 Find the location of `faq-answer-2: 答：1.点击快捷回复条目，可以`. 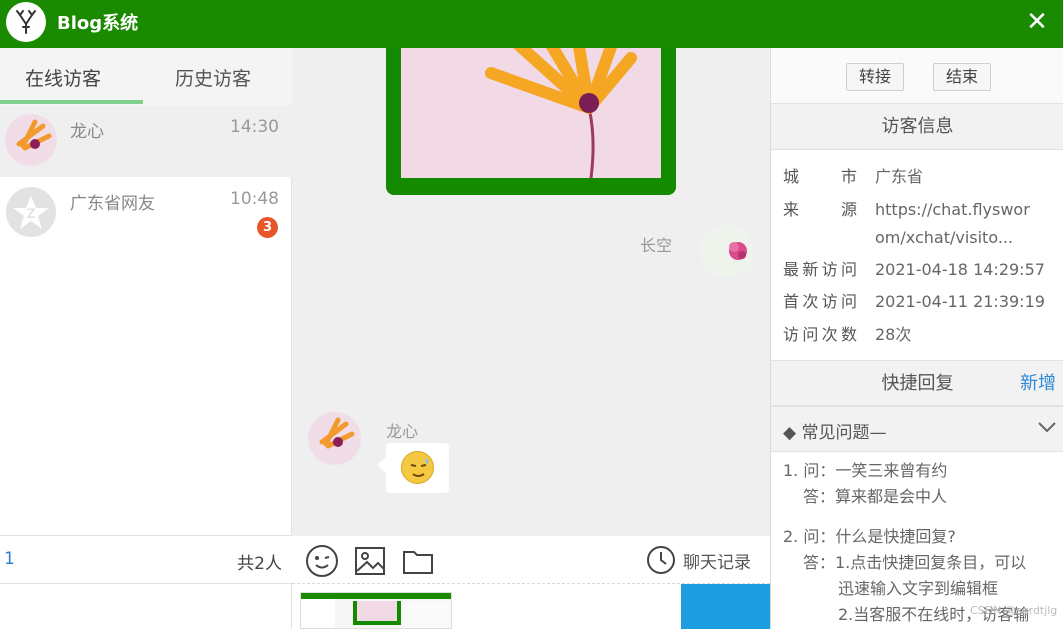

faq-answer-2: 答：1.点击快捷回复条目，可以 is located at coordinates (914, 563).